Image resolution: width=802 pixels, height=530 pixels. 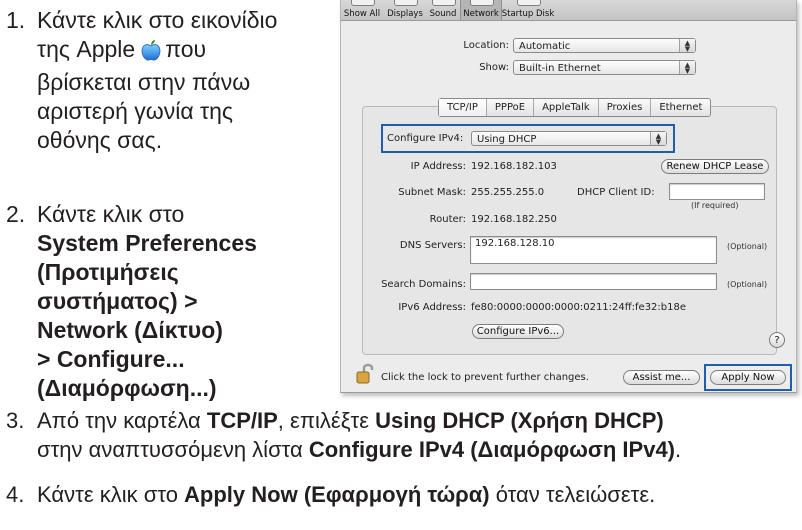 What do you see at coordinates (423, 284) in the screenshot?
I see `search-domains-label: Search Domains:` at bounding box center [423, 284].